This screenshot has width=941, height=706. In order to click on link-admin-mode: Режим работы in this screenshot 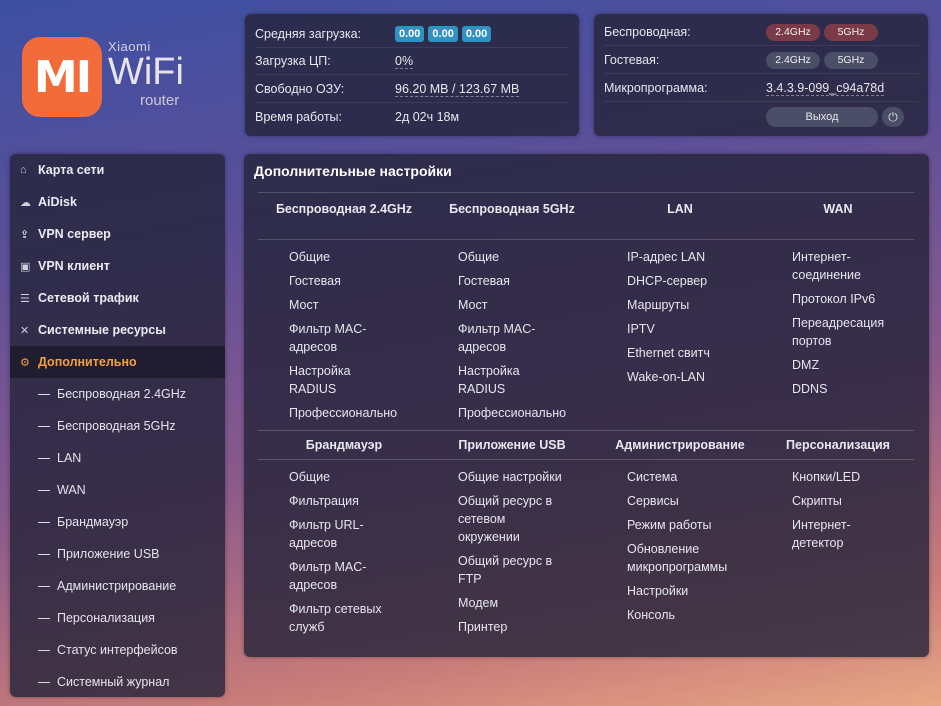, I will do `click(669, 525)`.